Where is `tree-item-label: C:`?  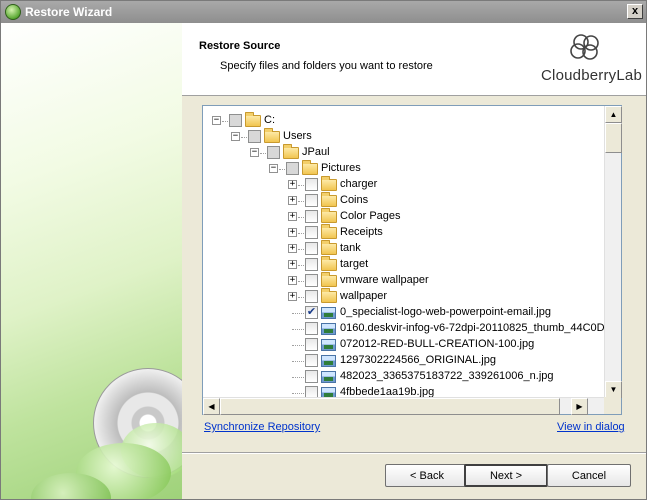 tree-item-label: C: is located at coordinates (269, 120).